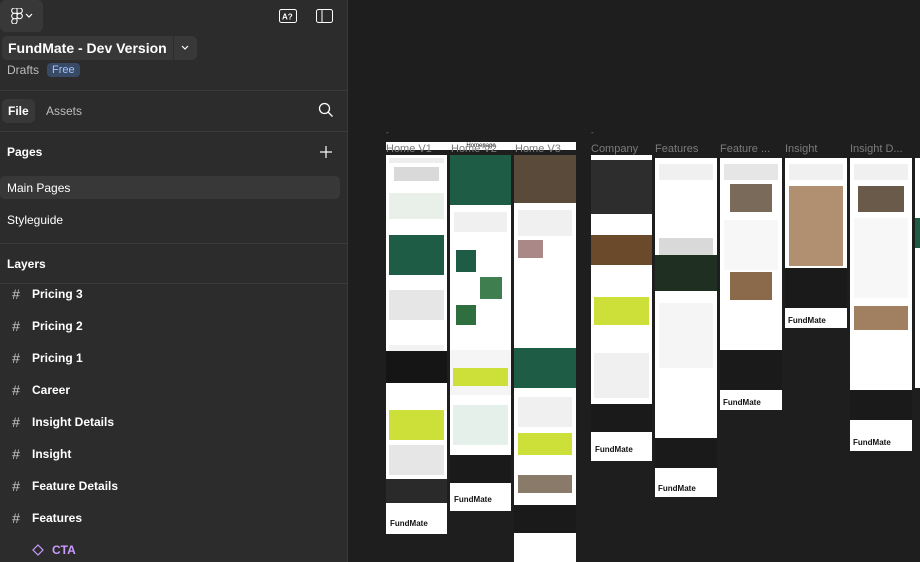 This screenshot has height=562, width=920. What do you see at coordinates (416, 174) in the screenshot?
I see `hero-headline-block` at bounding box center [416, 174].